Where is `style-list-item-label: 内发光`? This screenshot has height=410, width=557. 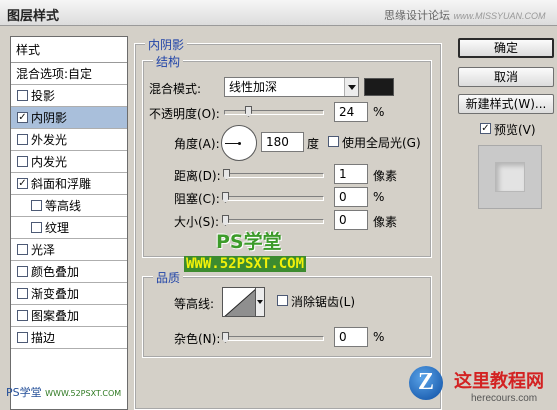
style-list-item-label: 内发光 is located at coordinates (49, 162).